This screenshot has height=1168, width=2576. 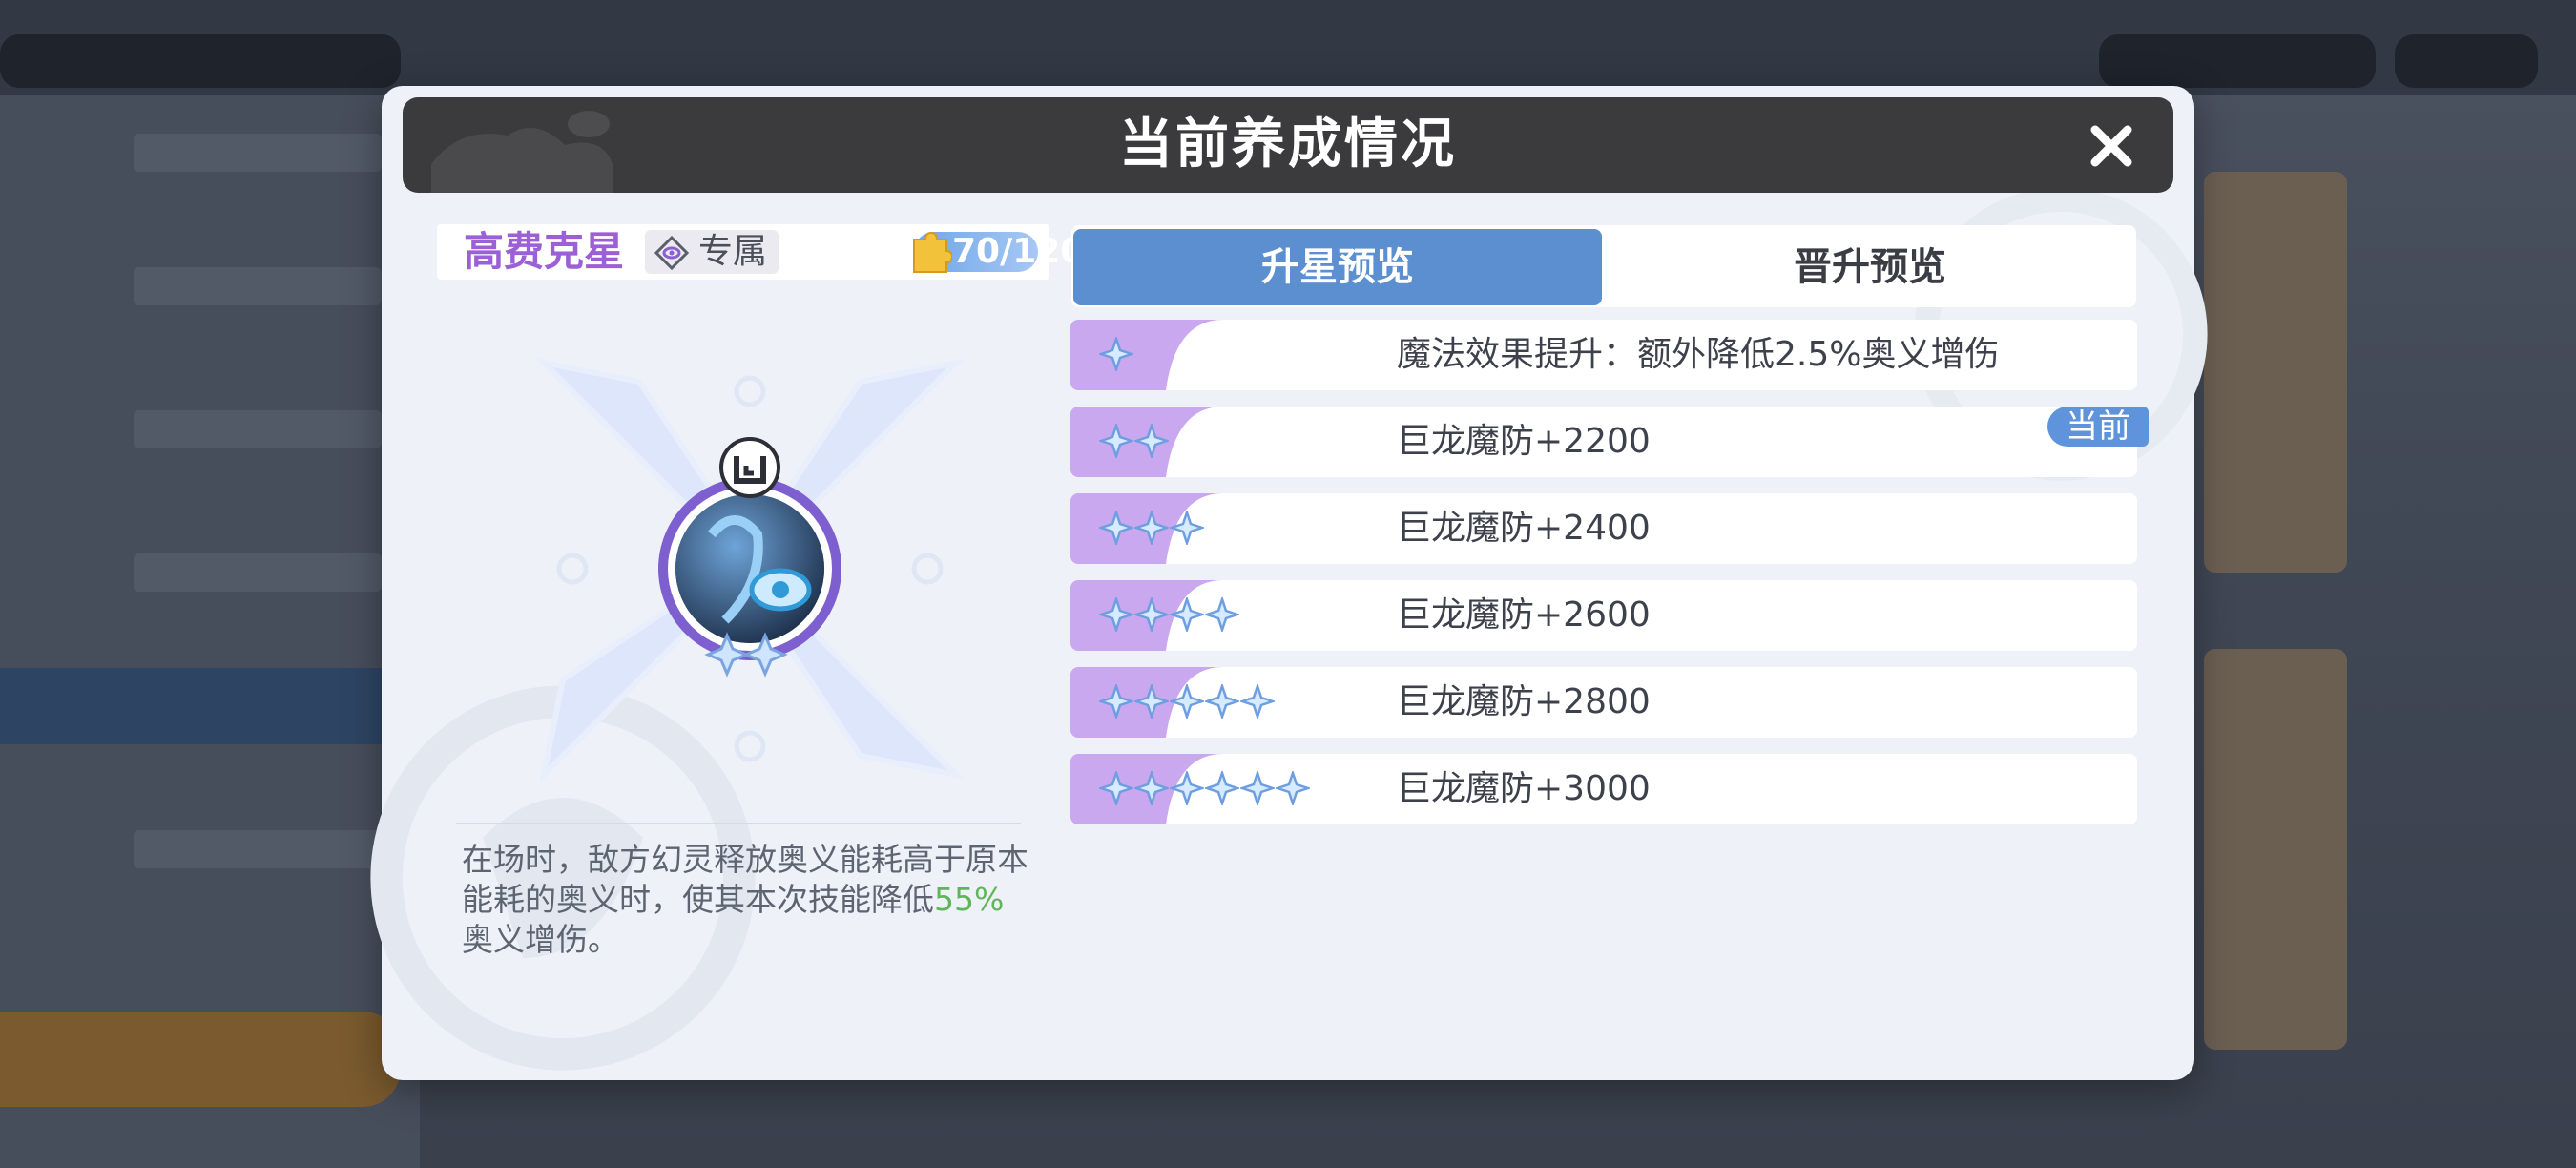 I want to click on background-left-panel, so click(x=210, y=631).